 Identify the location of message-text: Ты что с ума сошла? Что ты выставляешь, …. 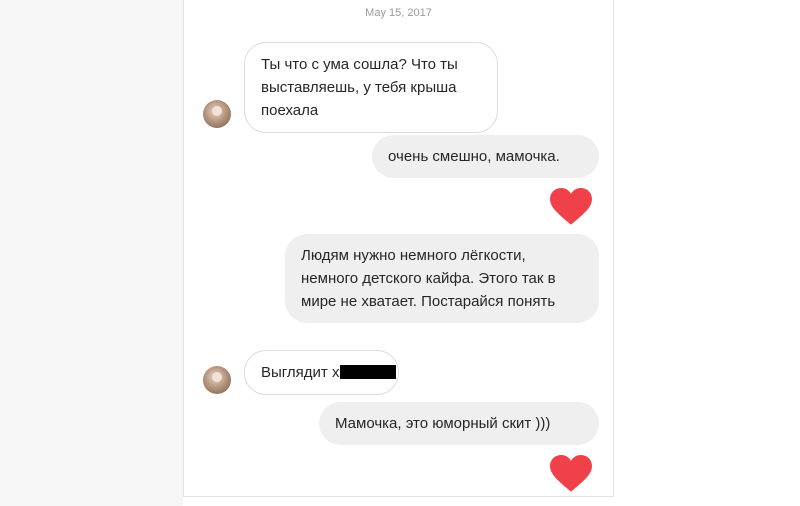
(359, 87).